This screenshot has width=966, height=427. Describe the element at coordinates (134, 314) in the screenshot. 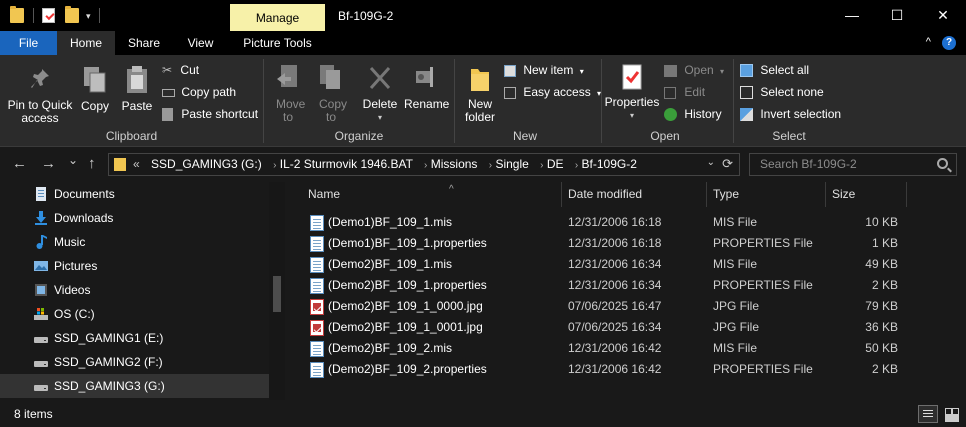

I see `sidebar-item-os-drive: OS (C:)` at that location.